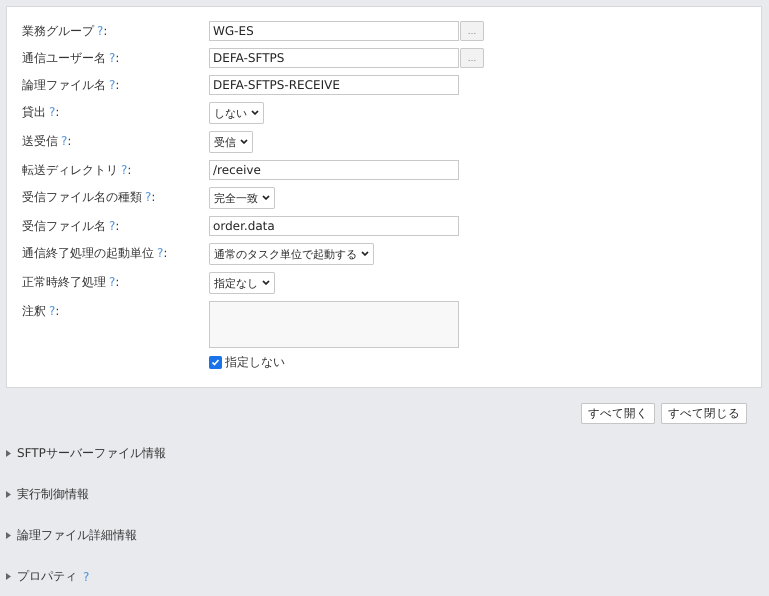 The width and height of the screenshot is (769, 596). I want to click on section-title: SFTPサーバーファイル情報, so click(91, 453).